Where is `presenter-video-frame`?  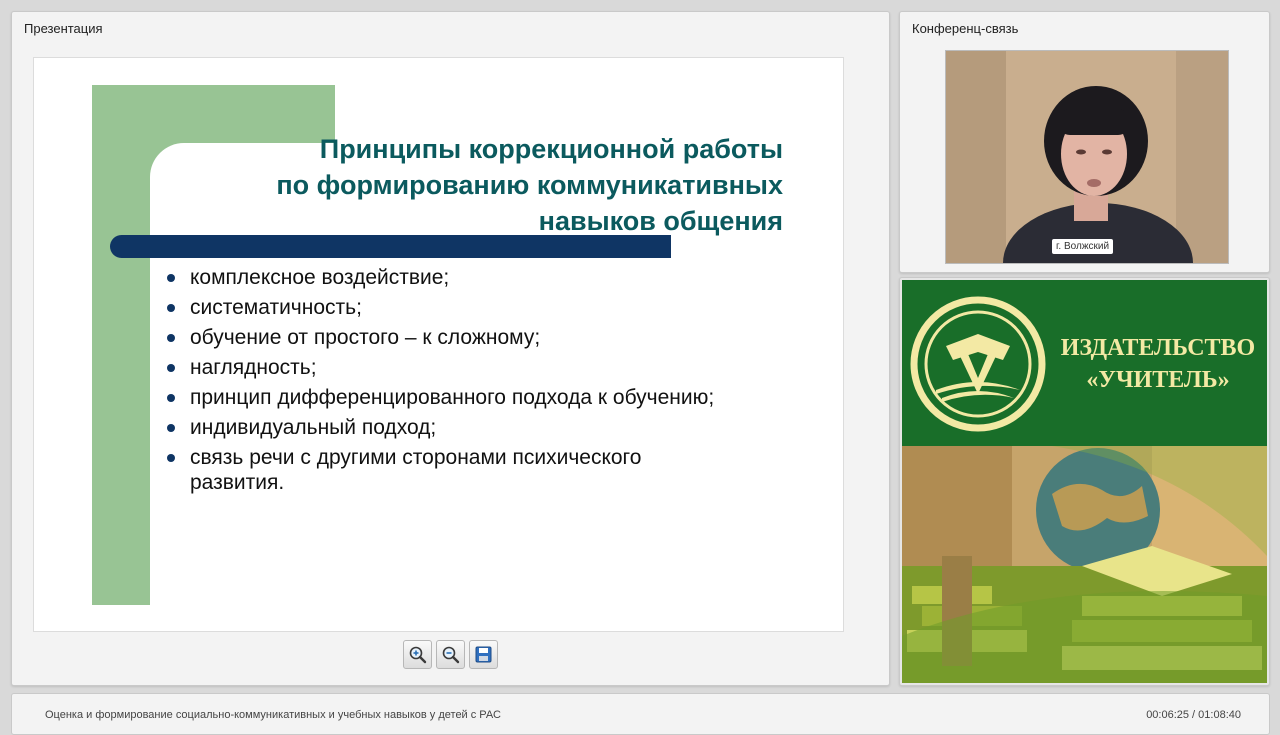 presenter-video-frame is located at coordinates (1087, 157).